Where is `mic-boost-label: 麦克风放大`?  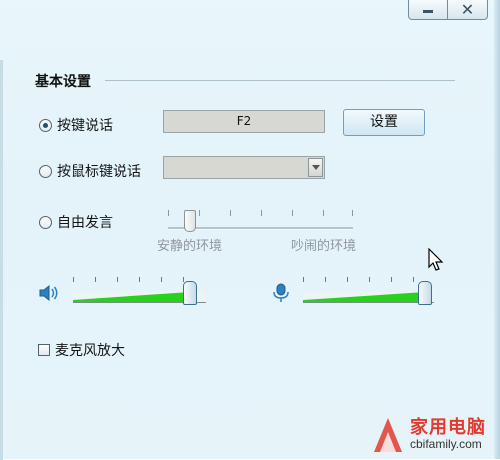 mic-boost-label: 麦克风放大 is located at coordinates (90, 351).